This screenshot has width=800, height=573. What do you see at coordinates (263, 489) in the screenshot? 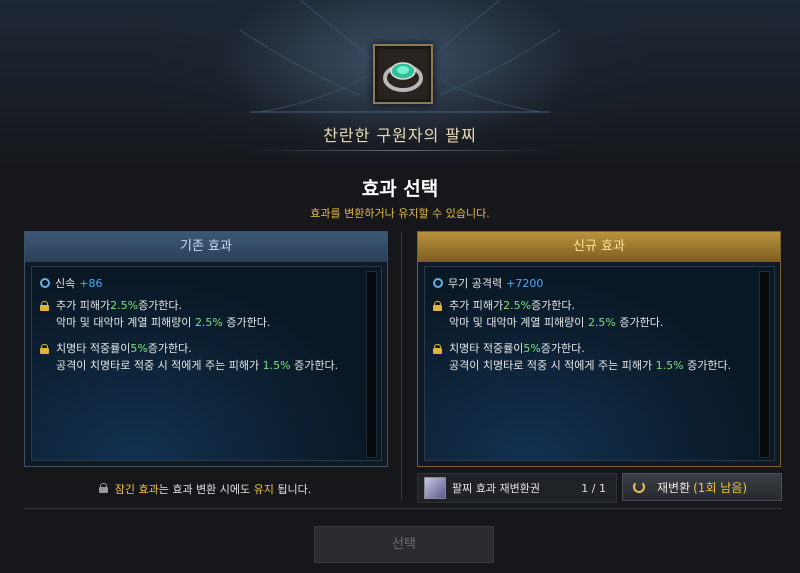
I see `footnote-highlight: 유지` at bounding box center [263, 489].